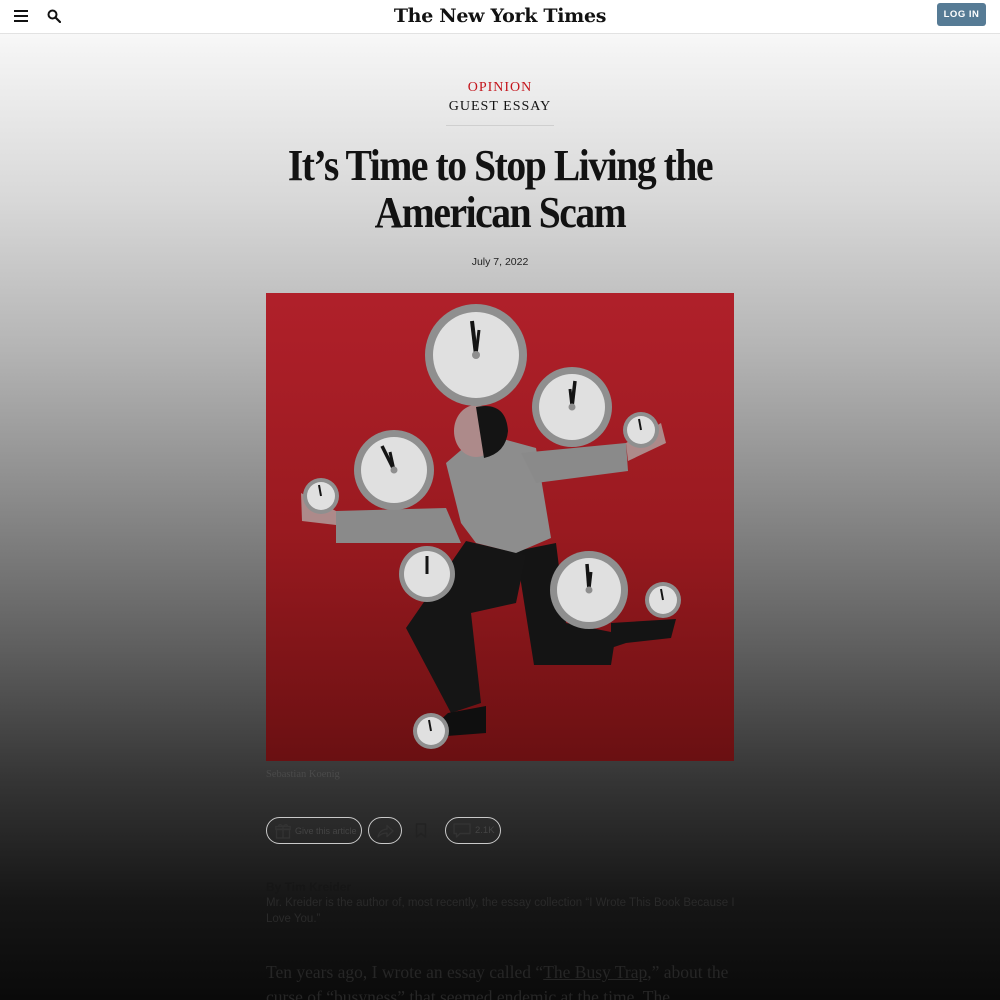 The image size is (1000, 1000). I want to click on gift-icon, so click(283, 831).